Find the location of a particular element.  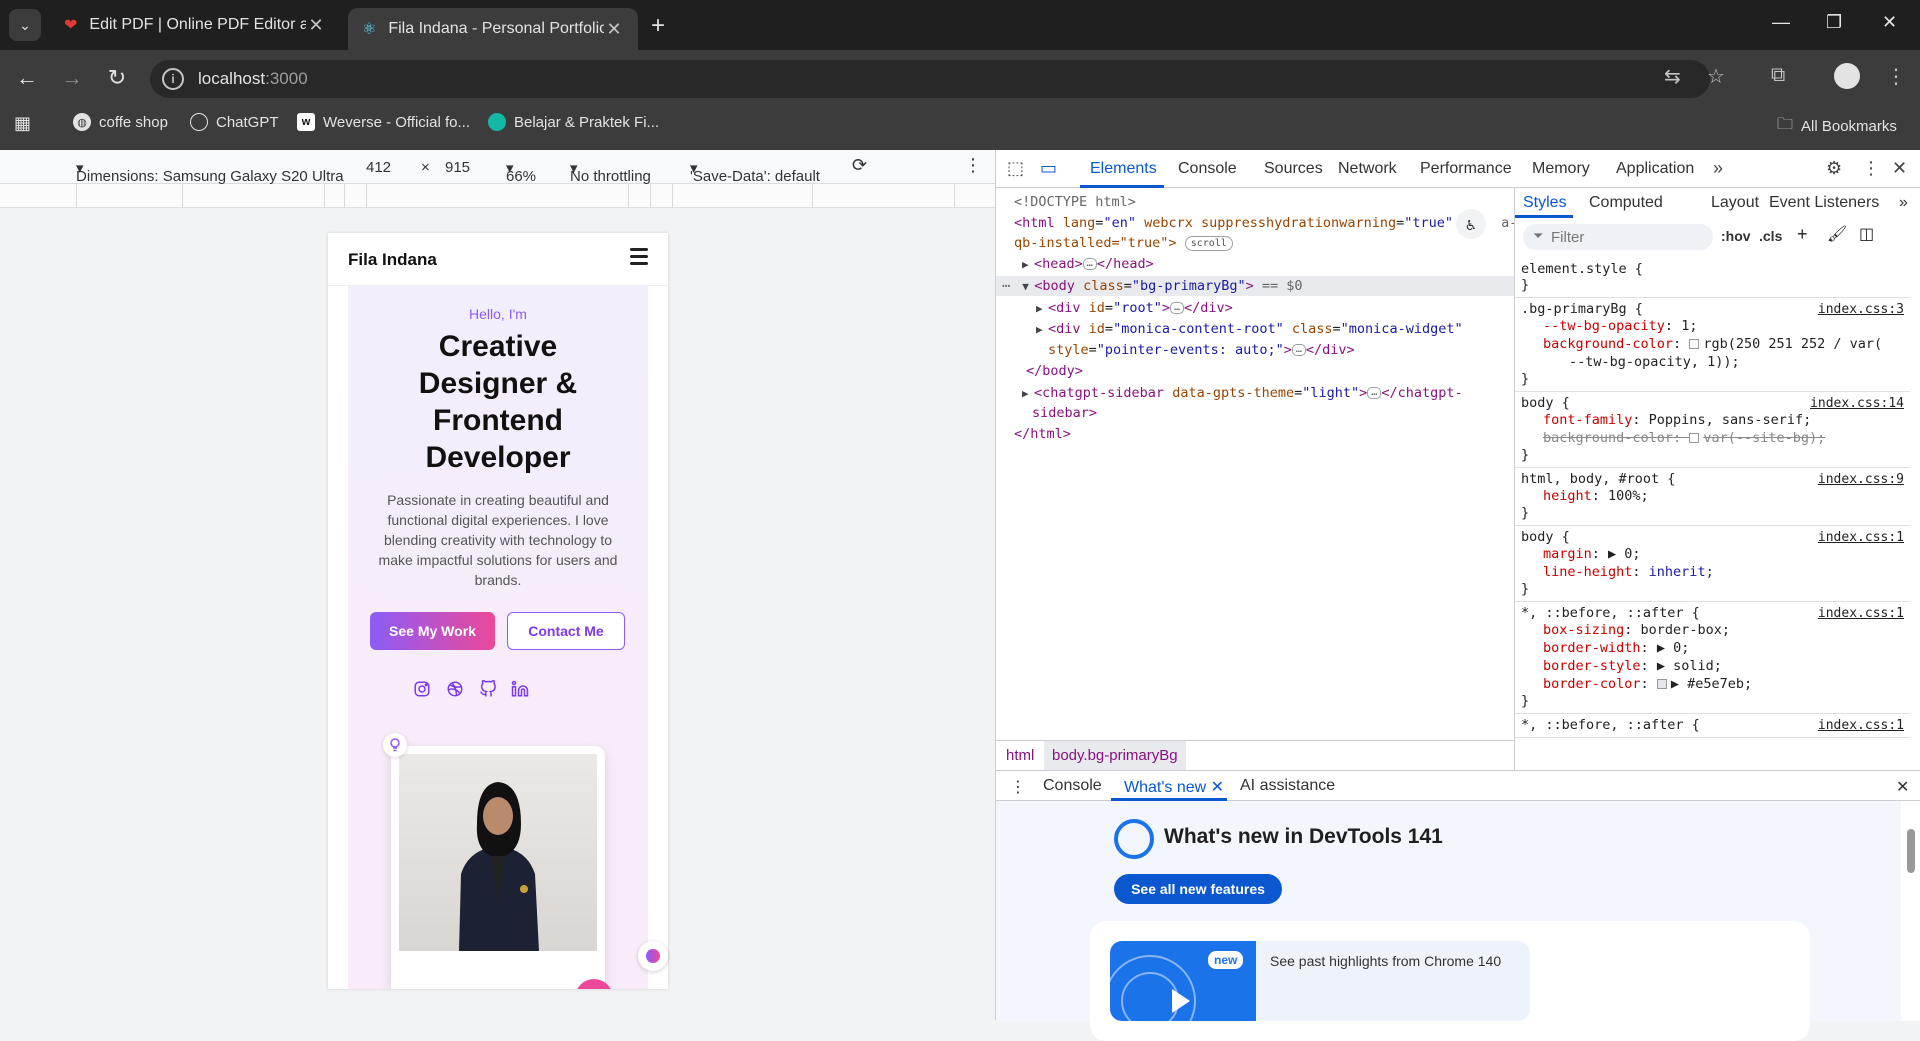

tab-memory: Memory is located at coordinates (1561, 169).